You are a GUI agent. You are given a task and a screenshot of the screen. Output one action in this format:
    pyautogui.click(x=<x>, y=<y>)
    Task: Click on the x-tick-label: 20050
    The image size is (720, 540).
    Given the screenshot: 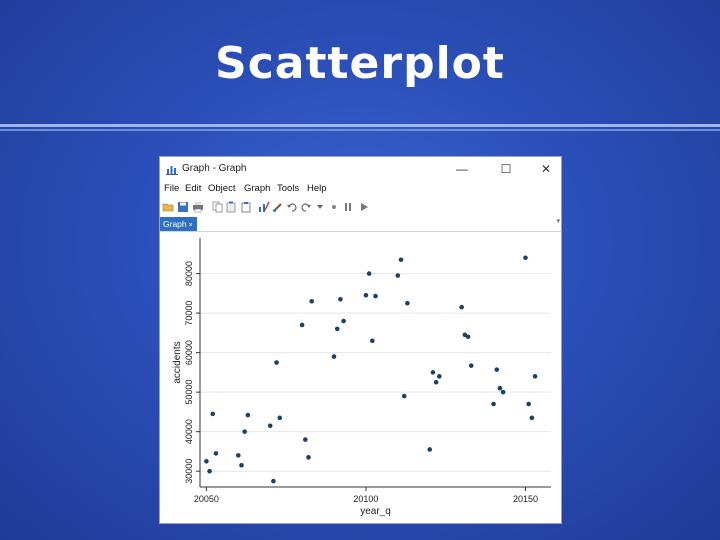 What is the action you would take?
    pyautogui.click(x=206, y=499)
    